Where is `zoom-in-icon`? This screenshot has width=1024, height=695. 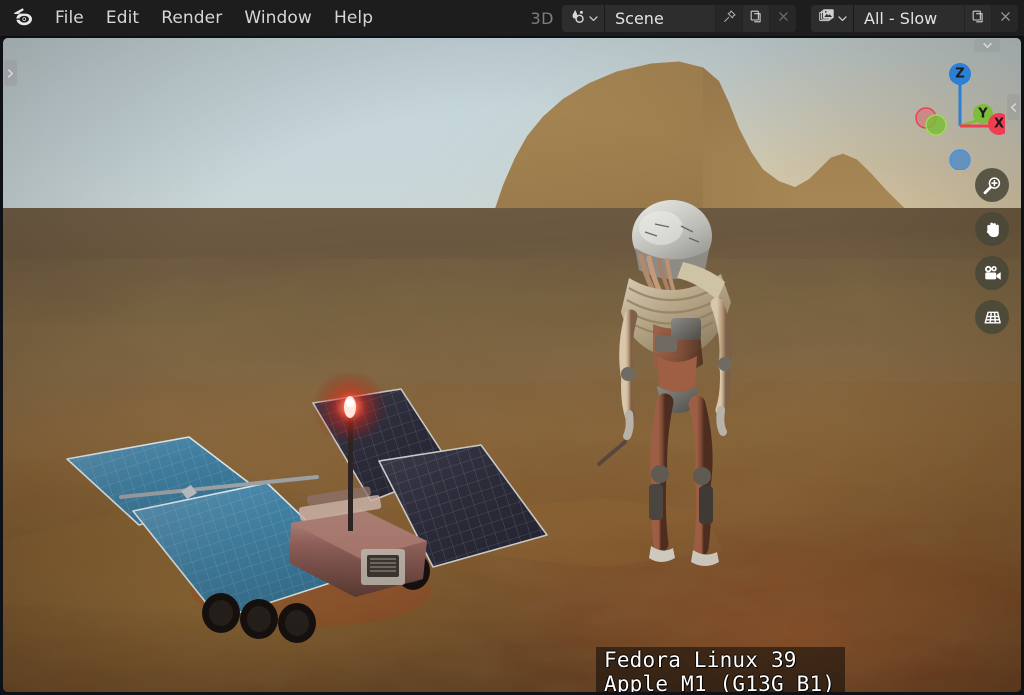
zoom-in-icon is located at coordinates (991, 185).